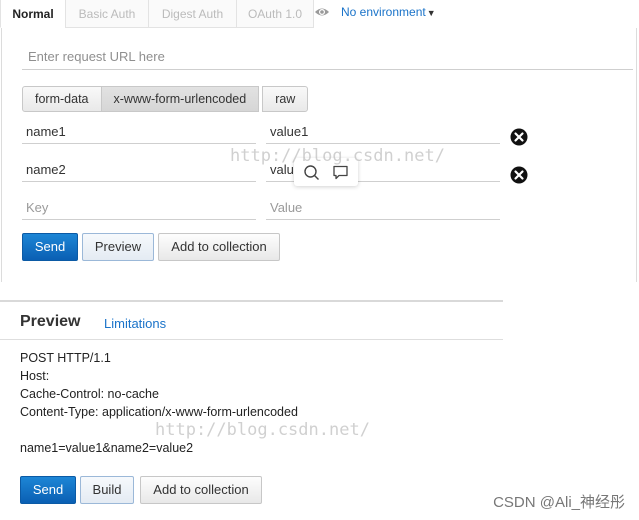  What do you see at coordinates (118, 247) in the screenshot?
I see `preview-button: Preview` at bounding box center [118, 247].